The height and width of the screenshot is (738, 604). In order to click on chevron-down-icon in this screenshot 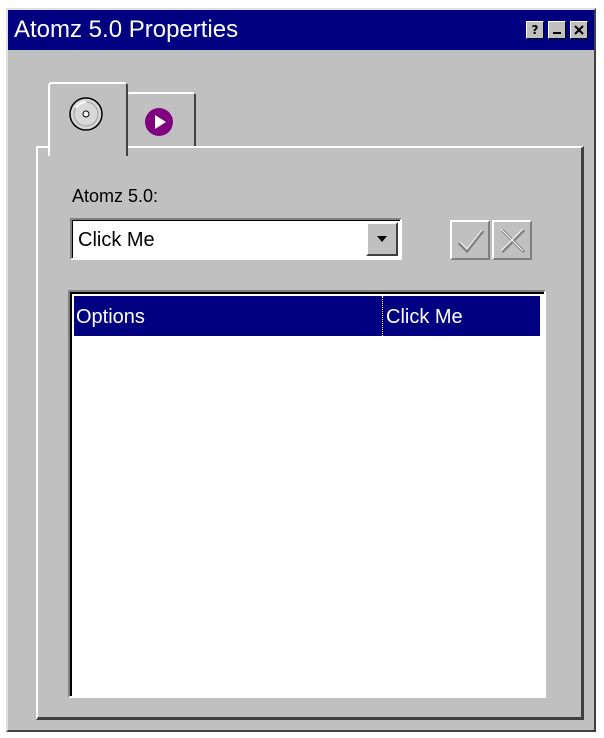, I will do `click(382, 239)`.